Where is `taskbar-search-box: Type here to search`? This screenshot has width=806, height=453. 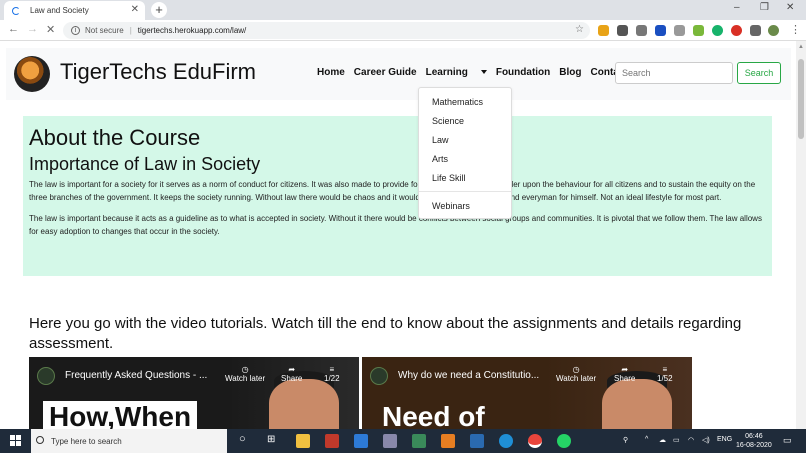 taskbar-search-box: Type here to search is located at coordinates (129, 441).